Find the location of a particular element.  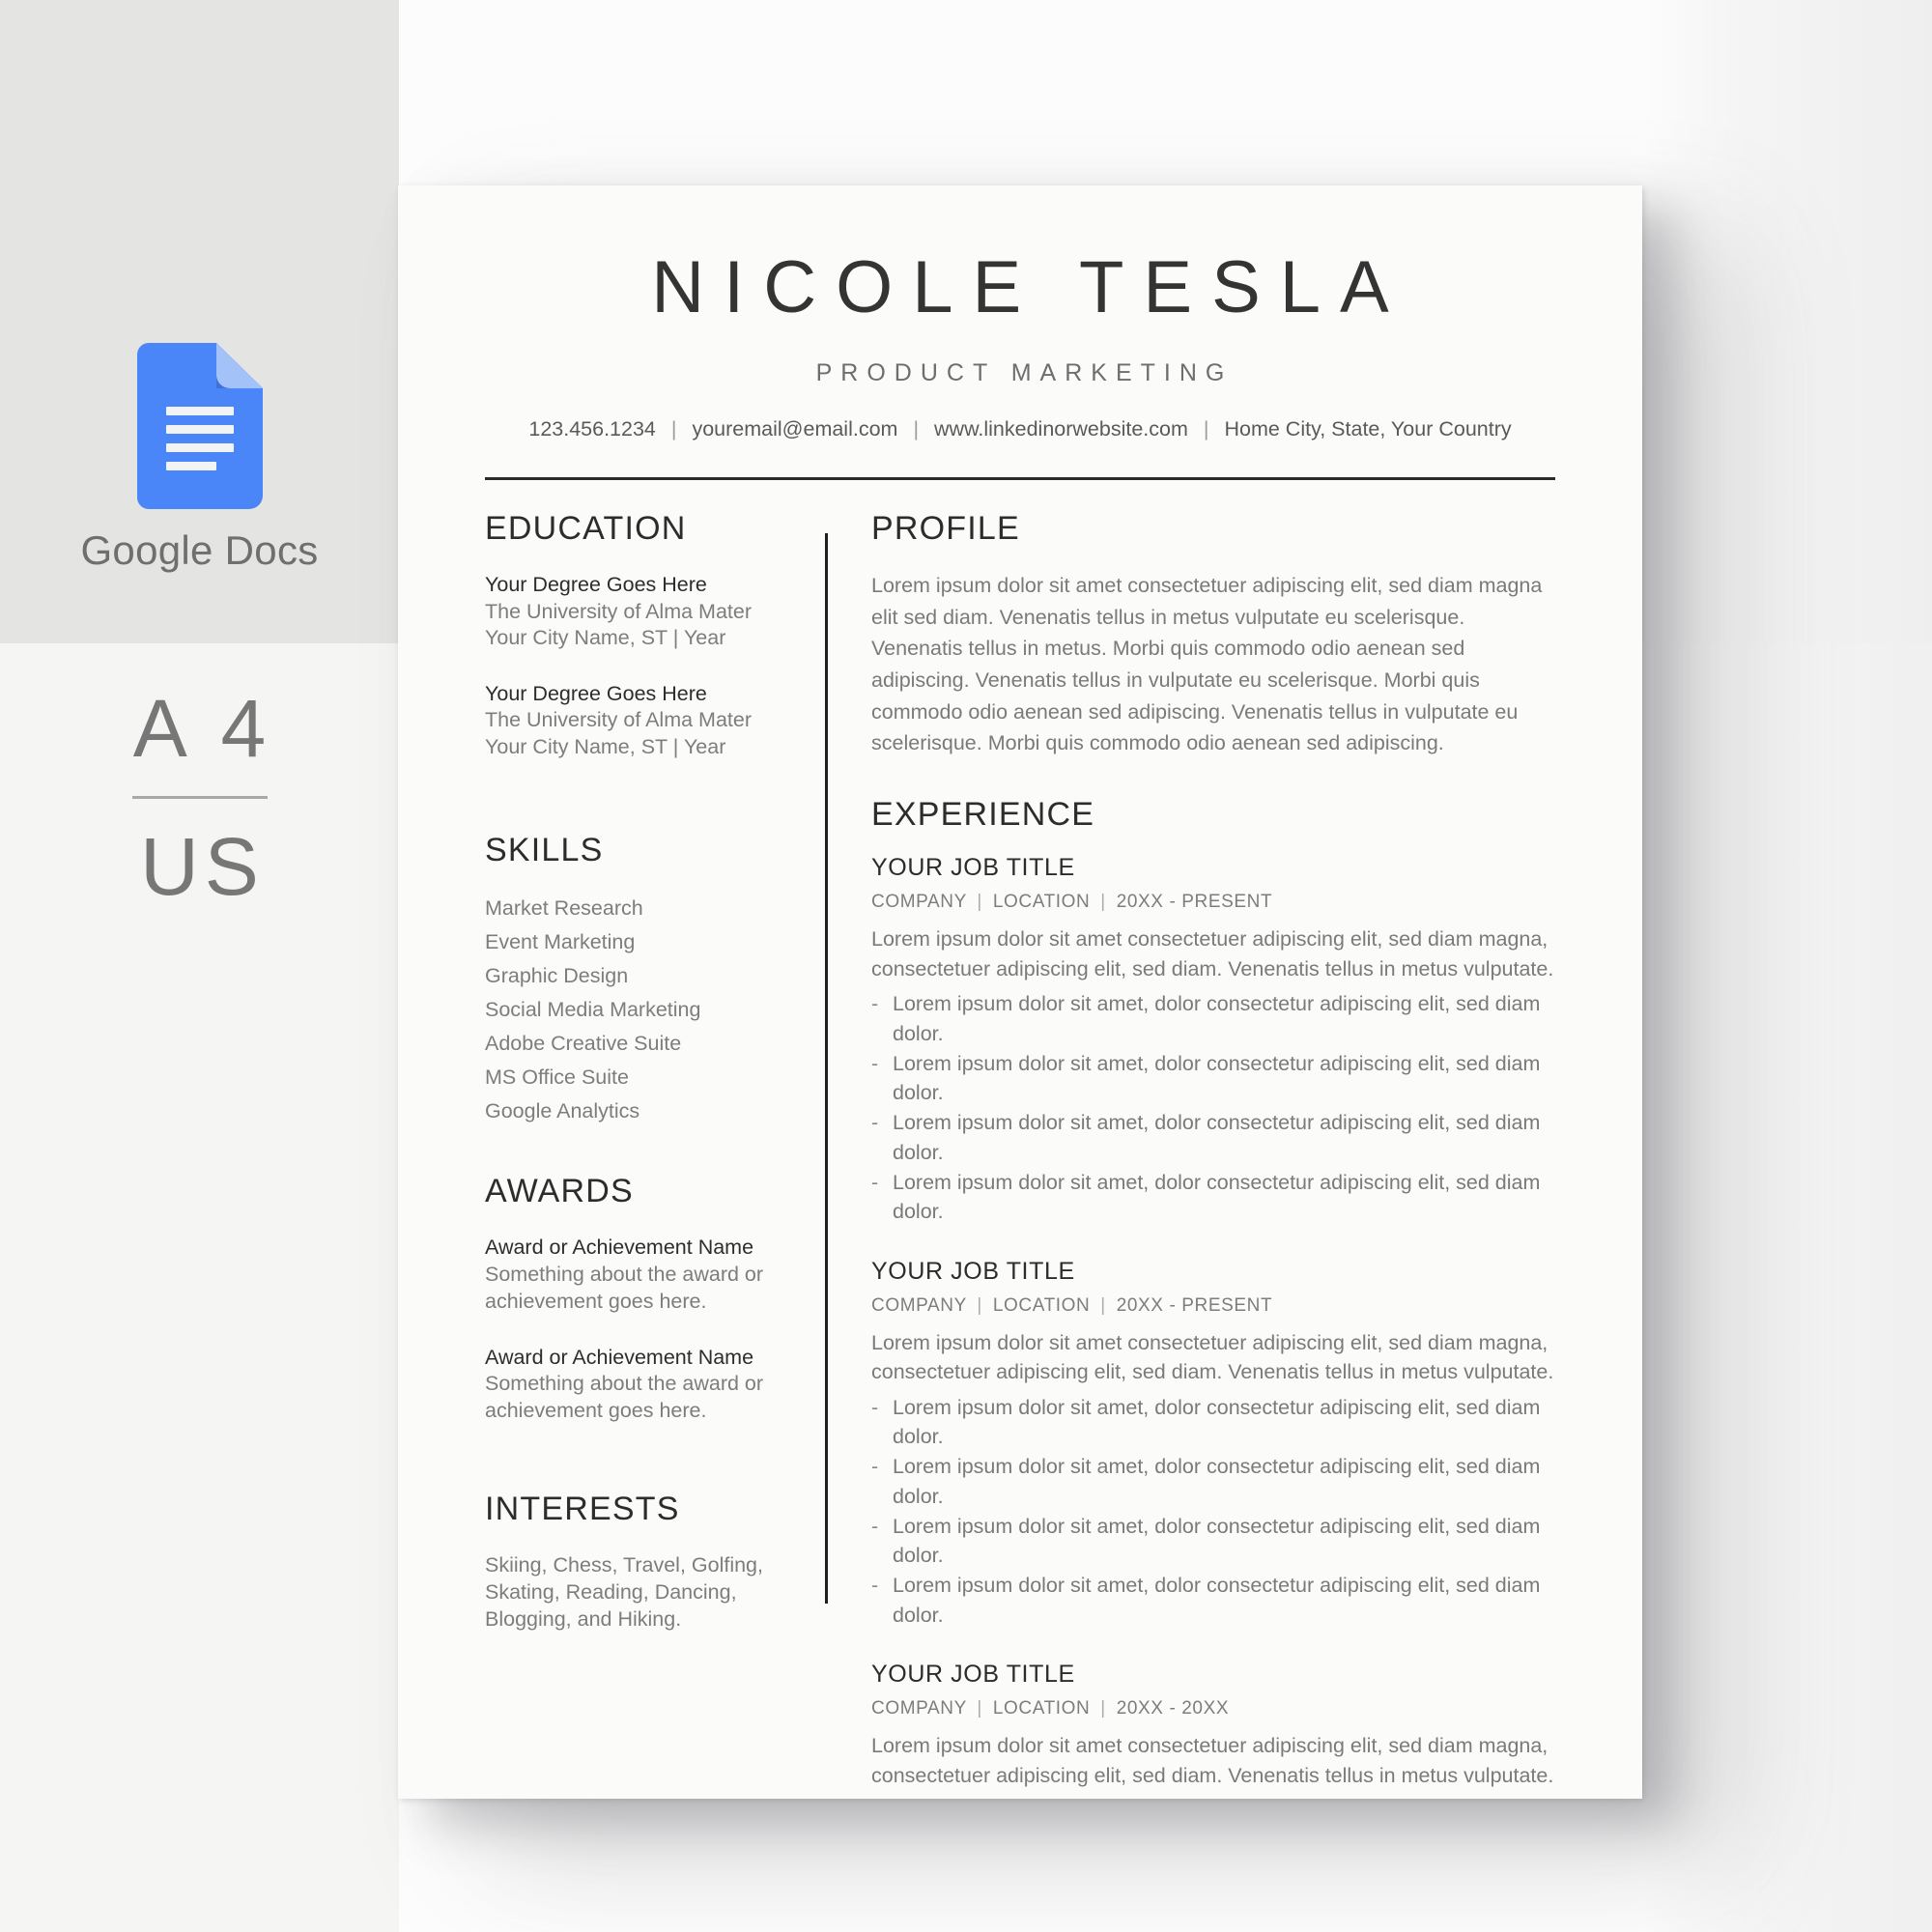

column-vertical-divider is located at coordinates (826, 1068).